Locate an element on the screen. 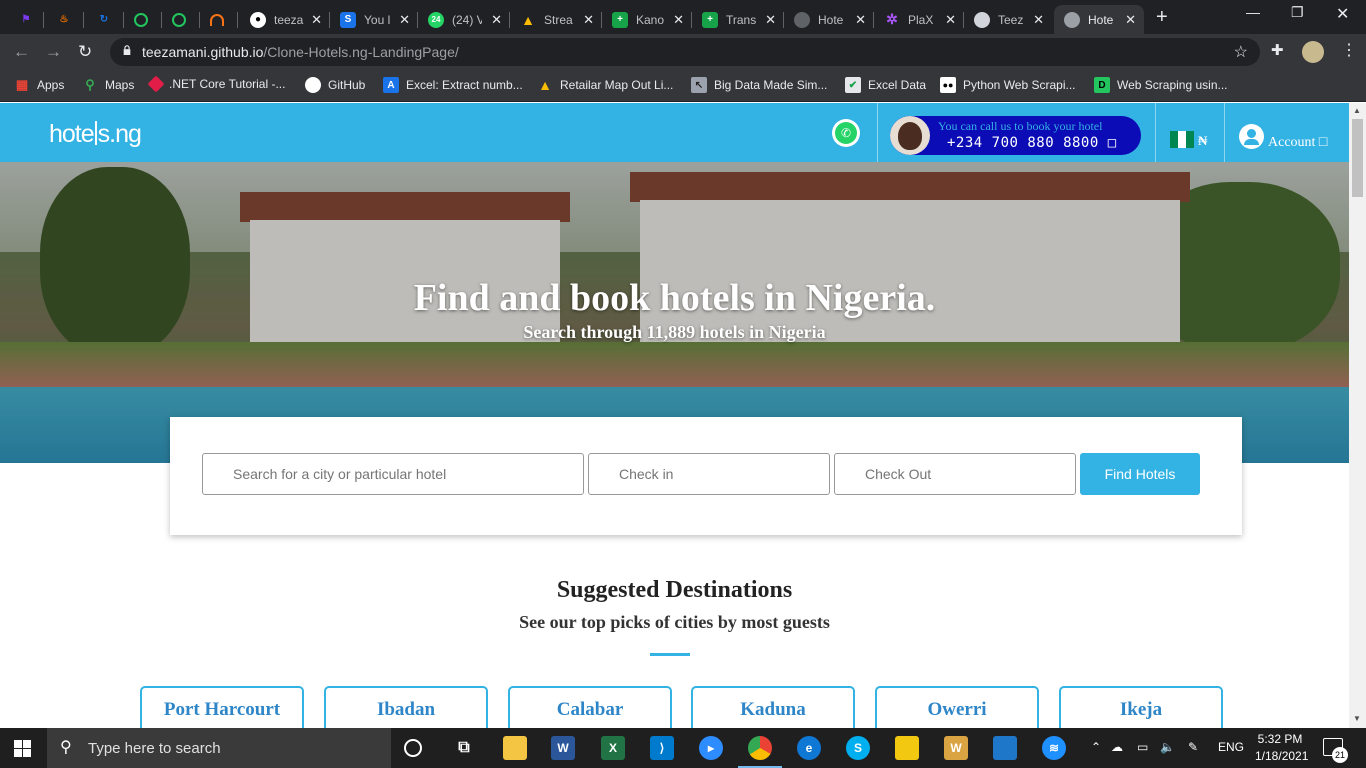 This screenshot has height=768, width=1366. vscode-icon: ⟩ is located at coordinates (662, 748).